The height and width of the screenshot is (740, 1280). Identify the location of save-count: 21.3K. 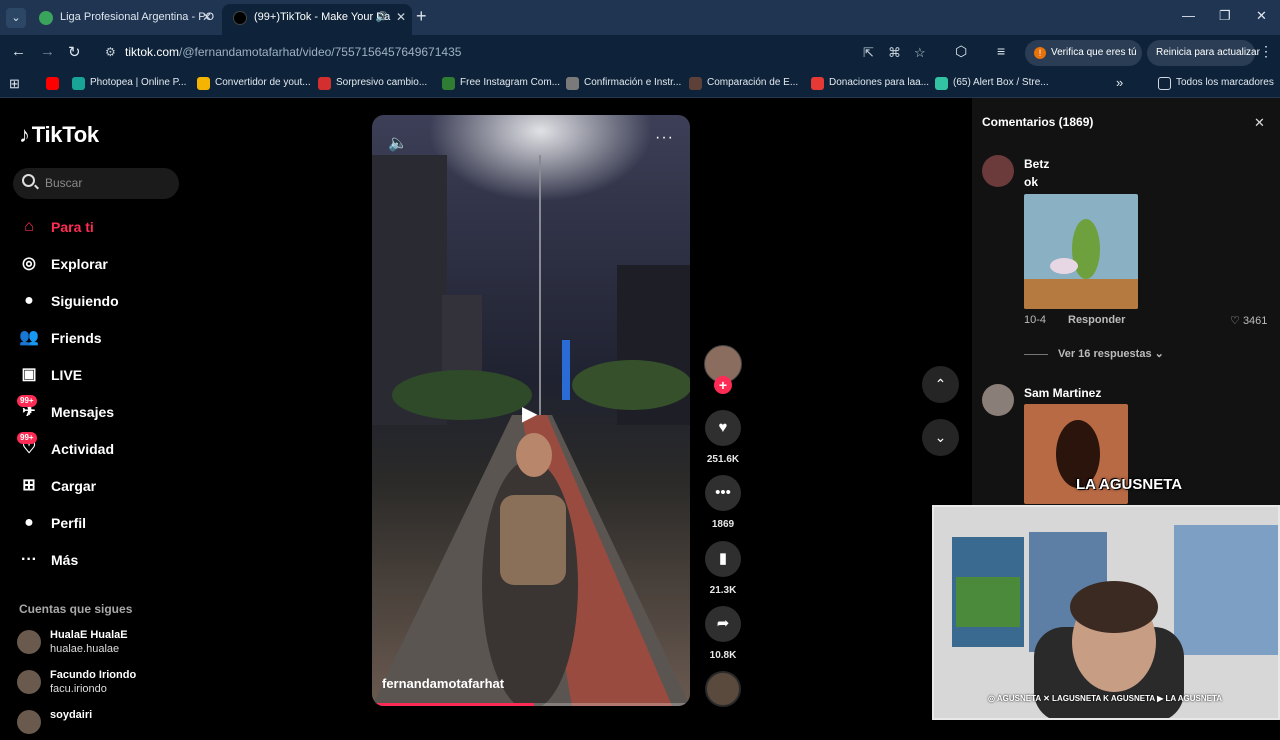
(723, 590).